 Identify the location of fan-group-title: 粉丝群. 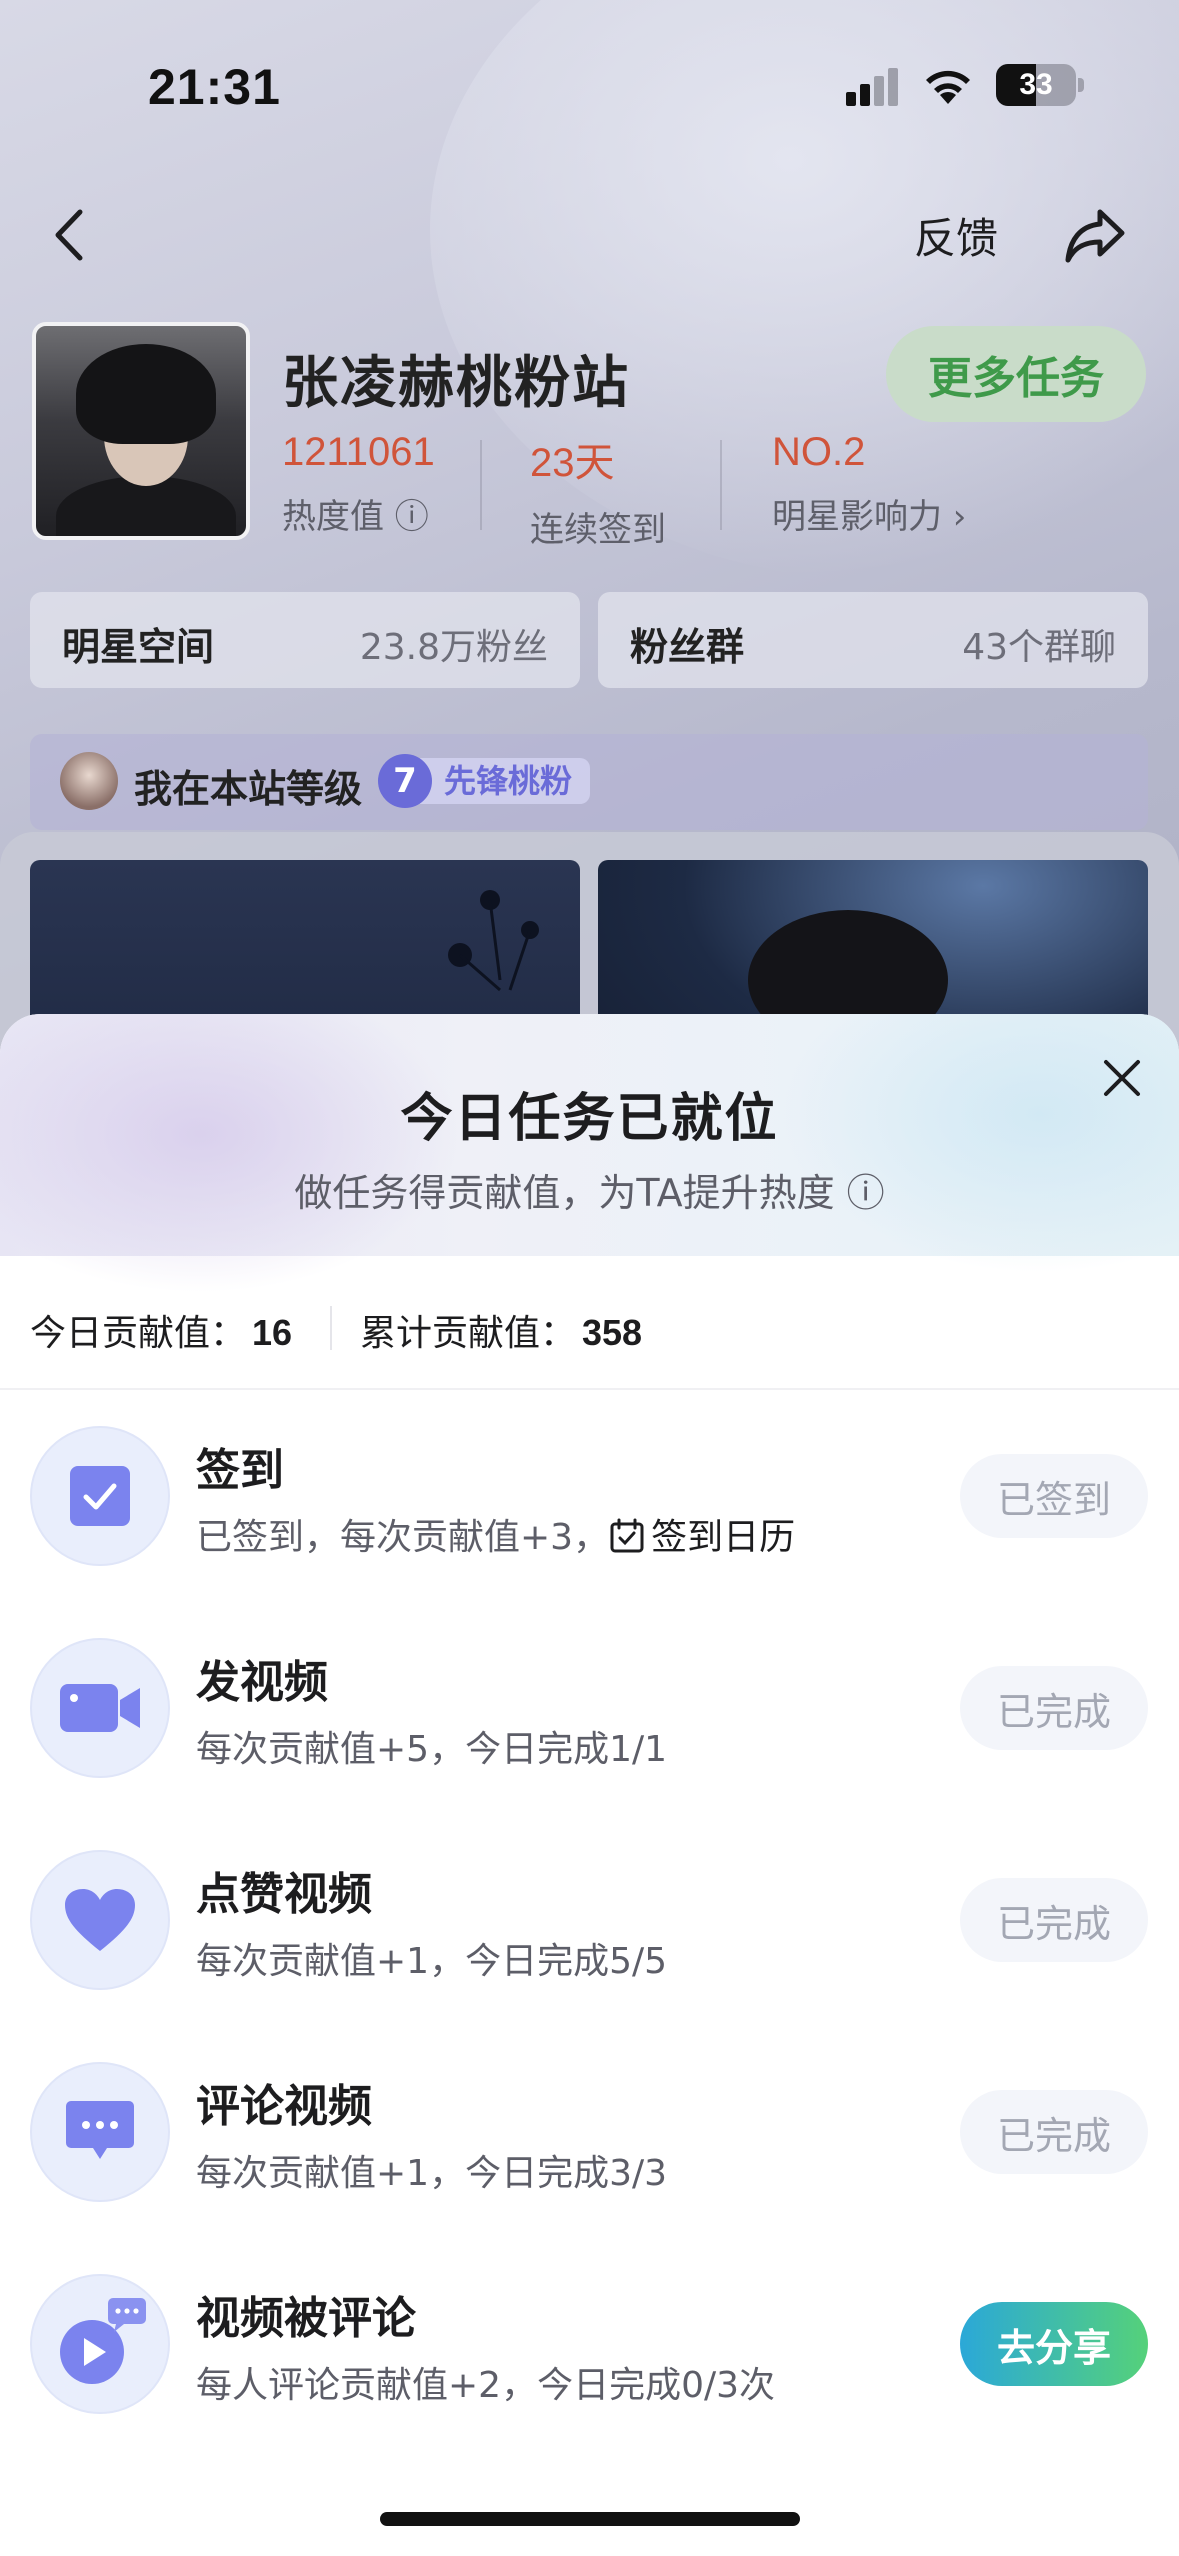
(687, 647).